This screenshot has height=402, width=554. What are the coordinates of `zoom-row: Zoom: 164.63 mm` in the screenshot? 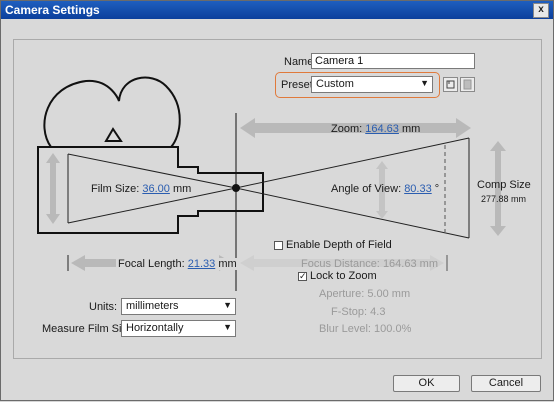 It's located at (375, 129).